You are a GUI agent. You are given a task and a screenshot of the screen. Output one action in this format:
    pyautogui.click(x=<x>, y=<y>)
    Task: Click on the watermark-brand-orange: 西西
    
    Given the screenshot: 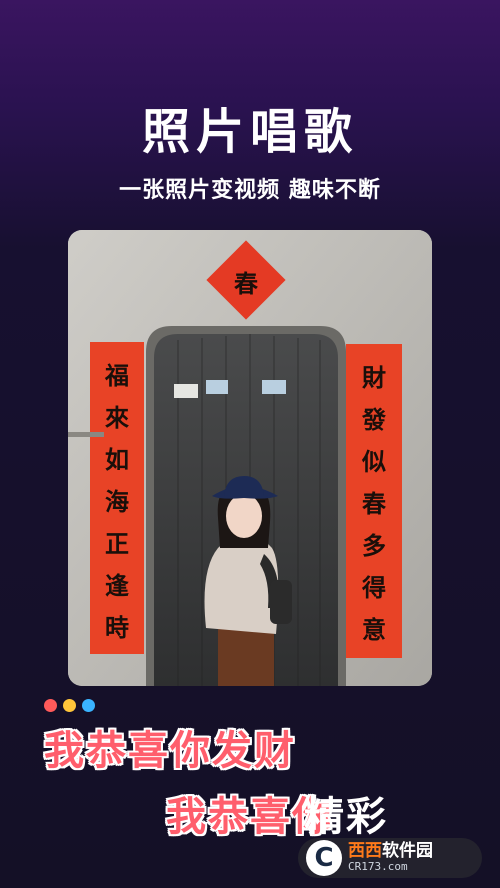 What is the action you would take?
    pyautogui.click(x=365, y=851)
    